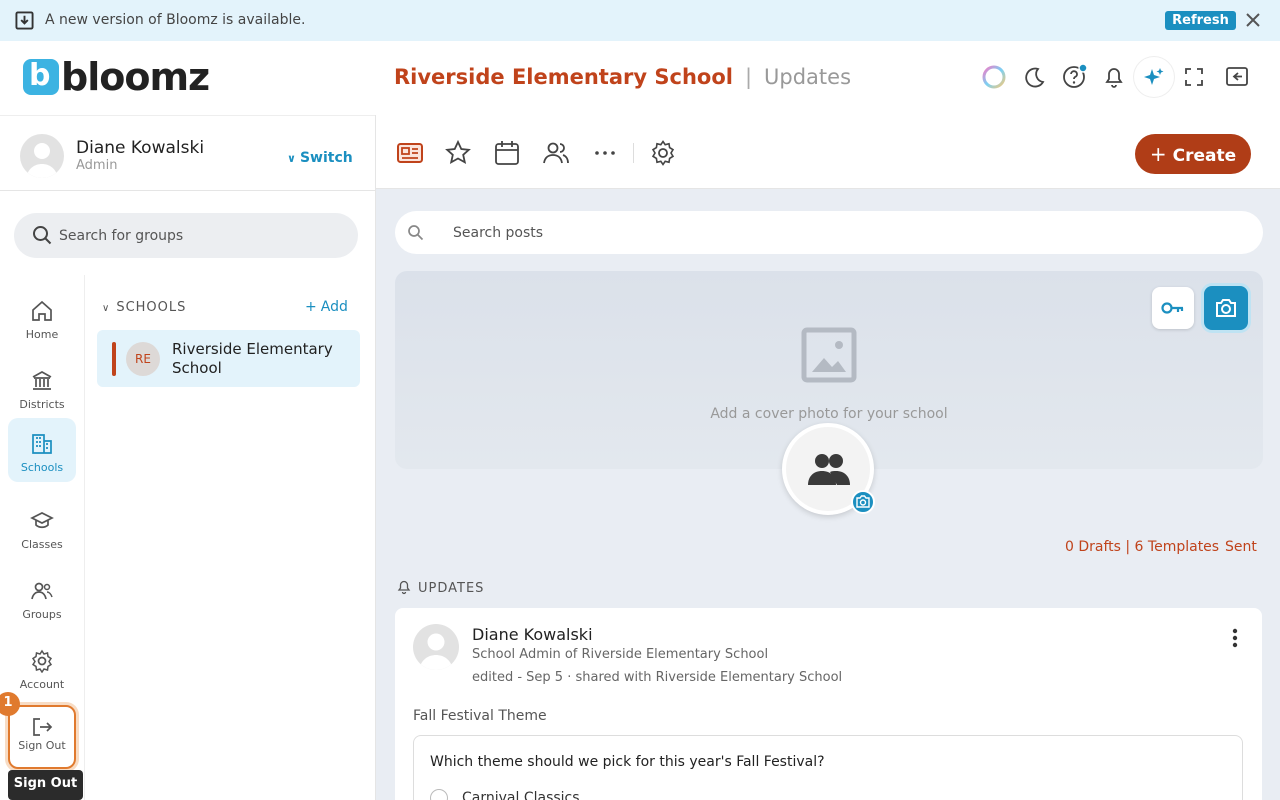 The height and width of the screenshot is (800, 1280). I want to click on more-vertical-icon, so click(1235, 638).